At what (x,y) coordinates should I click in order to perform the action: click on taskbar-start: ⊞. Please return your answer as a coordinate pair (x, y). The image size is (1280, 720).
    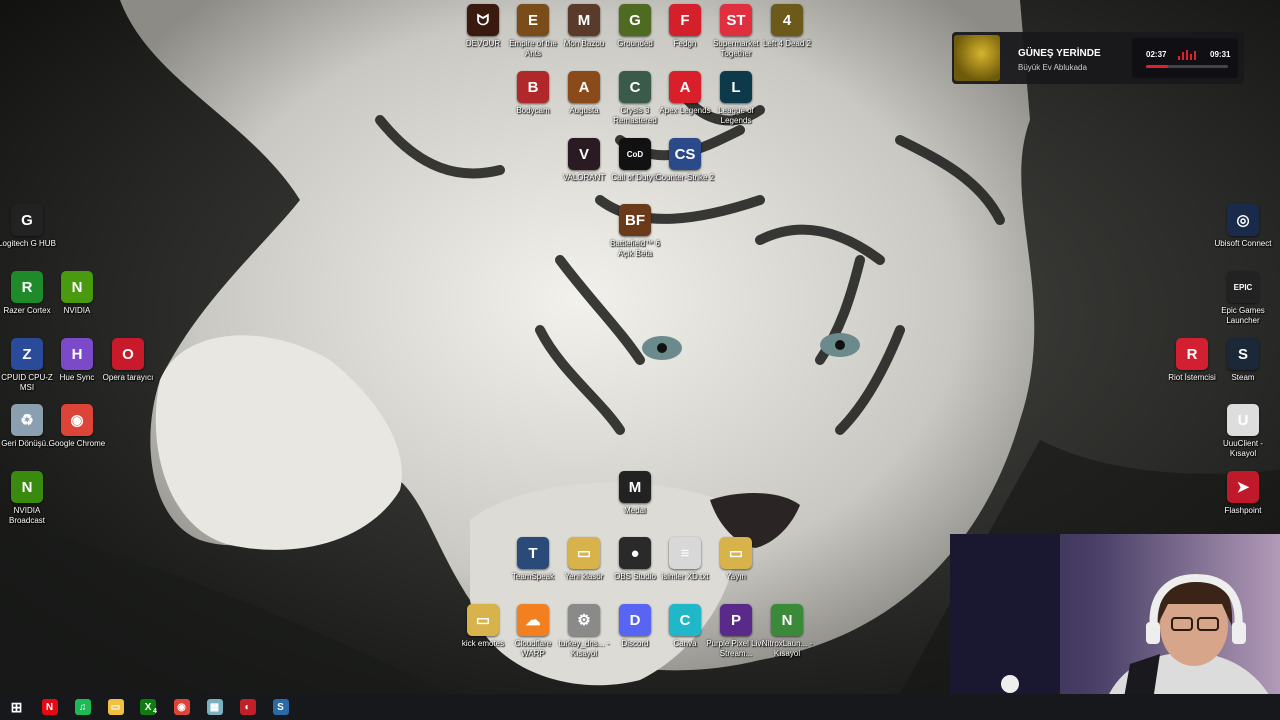
    Looking at the image, I should click on (16, 707).